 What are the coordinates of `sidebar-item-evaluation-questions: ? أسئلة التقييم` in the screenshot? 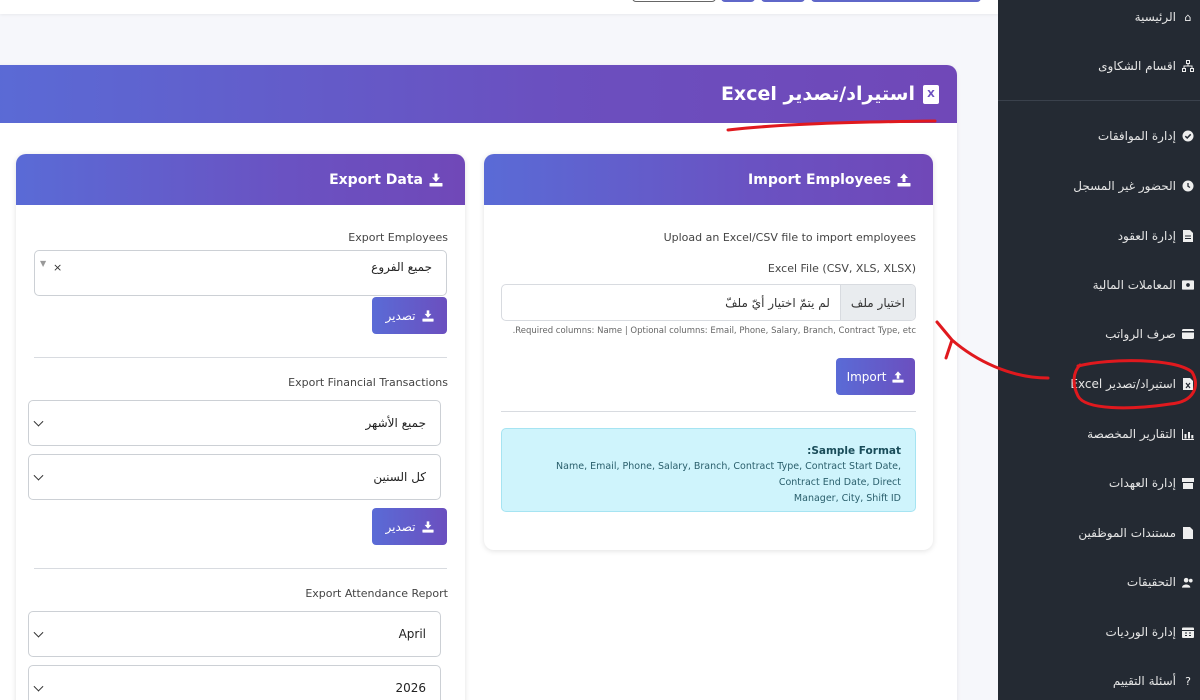 It's located at (1153, 681).